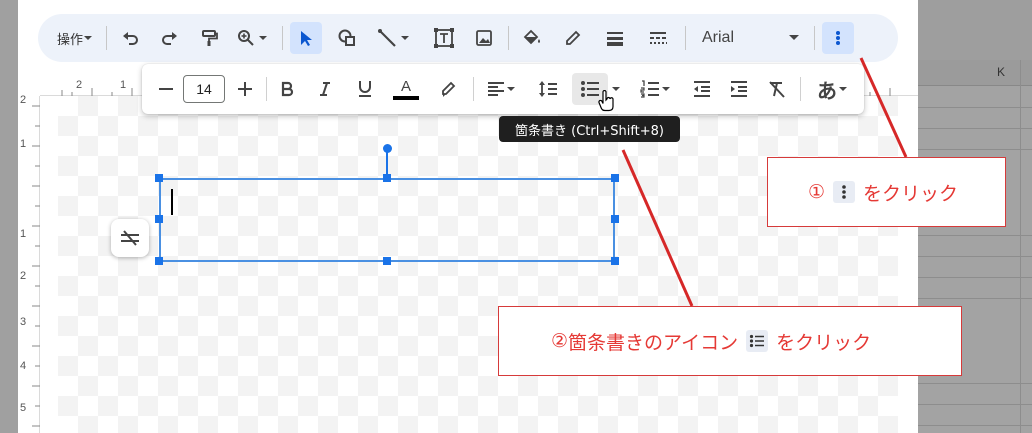 This screenshot has height=433, width=1032. I want to click on line-icon, so click(387, 38).